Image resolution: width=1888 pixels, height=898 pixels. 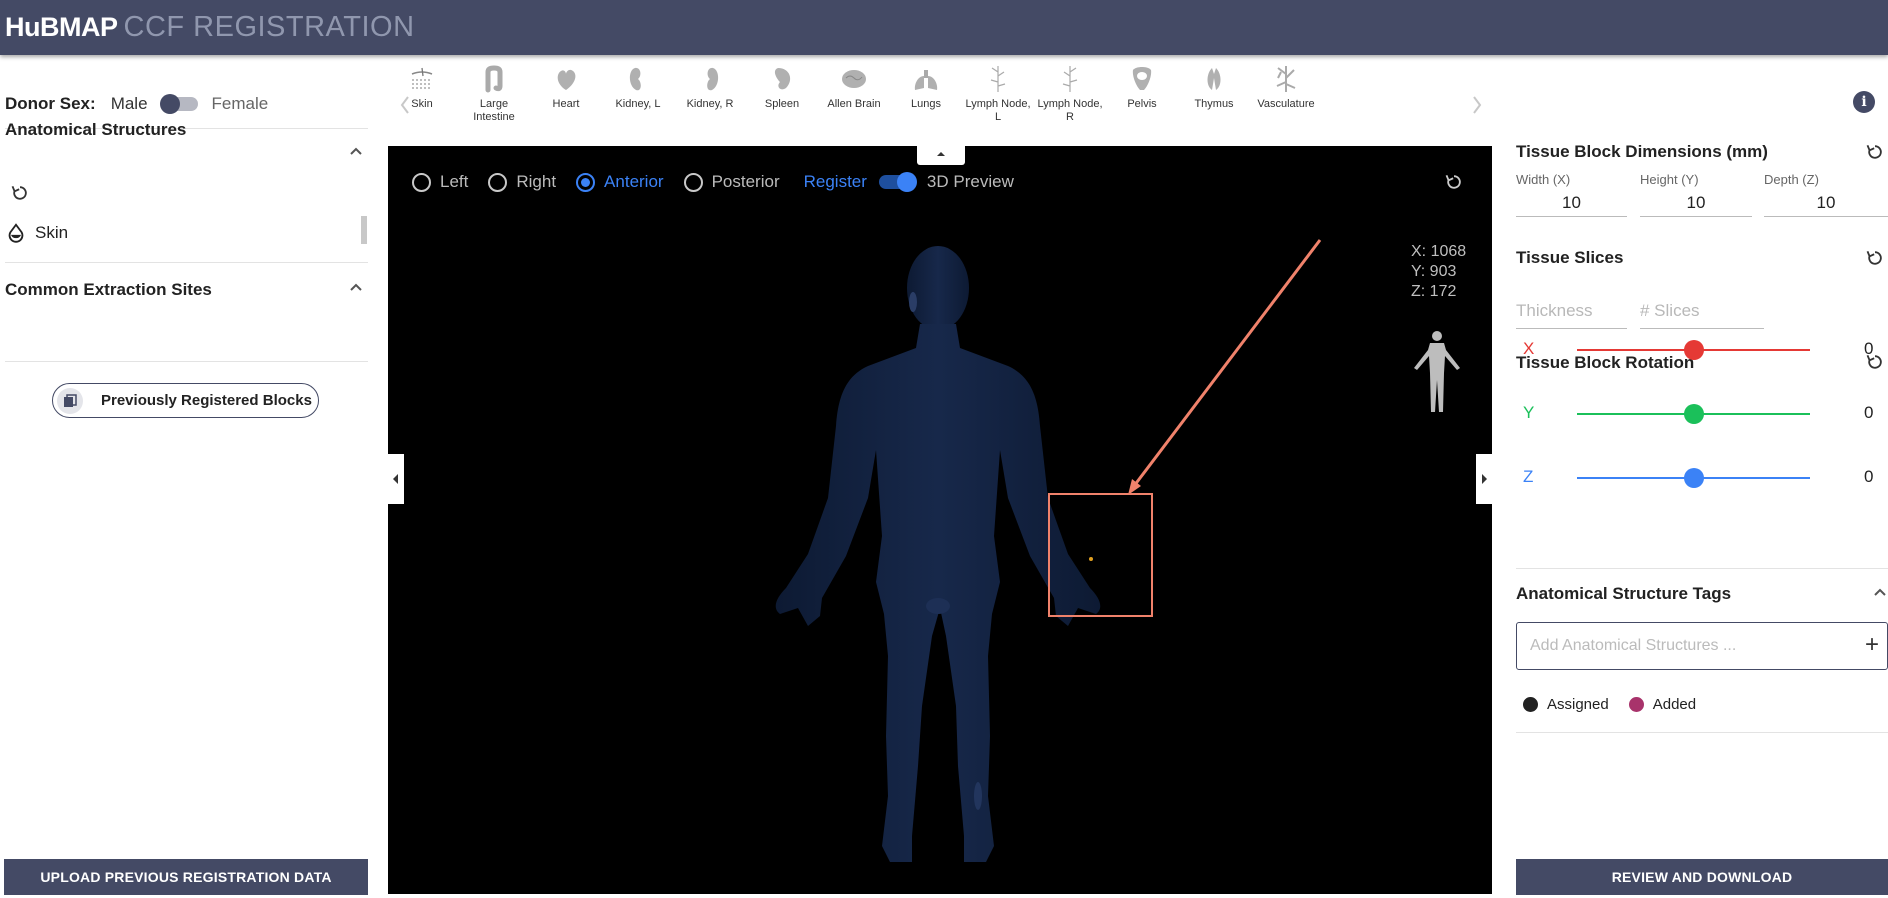 What do you see at coordinates (52, 232) in the screenshot?
I see `structure-label: Skin` at bounding box center [52, 232].